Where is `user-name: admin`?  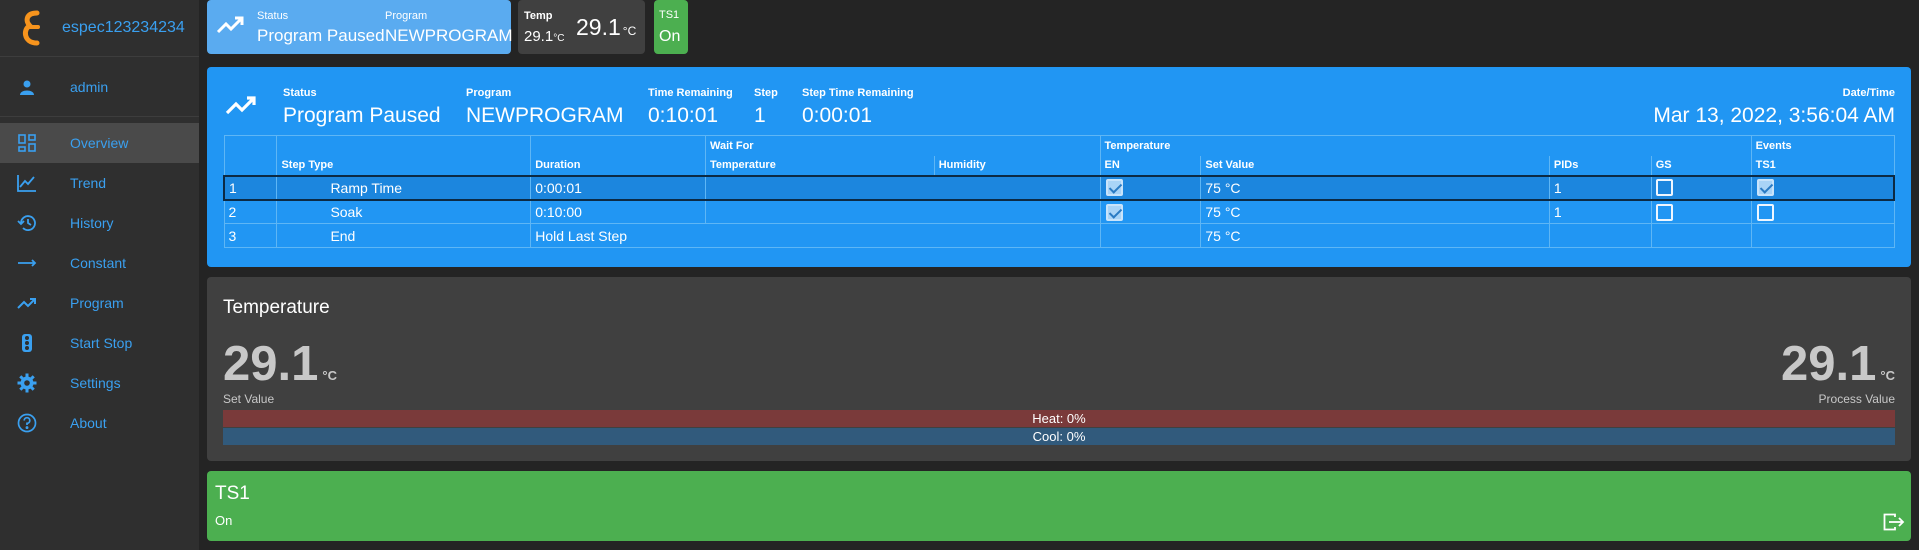
user-name: admin is located at coordinates (89, 86).